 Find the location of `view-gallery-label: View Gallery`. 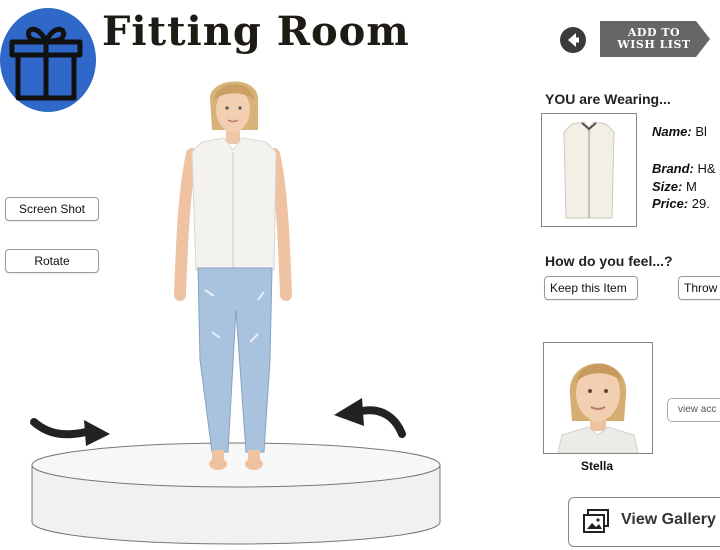

view-gallery-label: View Gallery is located at coordinates (668, 519).